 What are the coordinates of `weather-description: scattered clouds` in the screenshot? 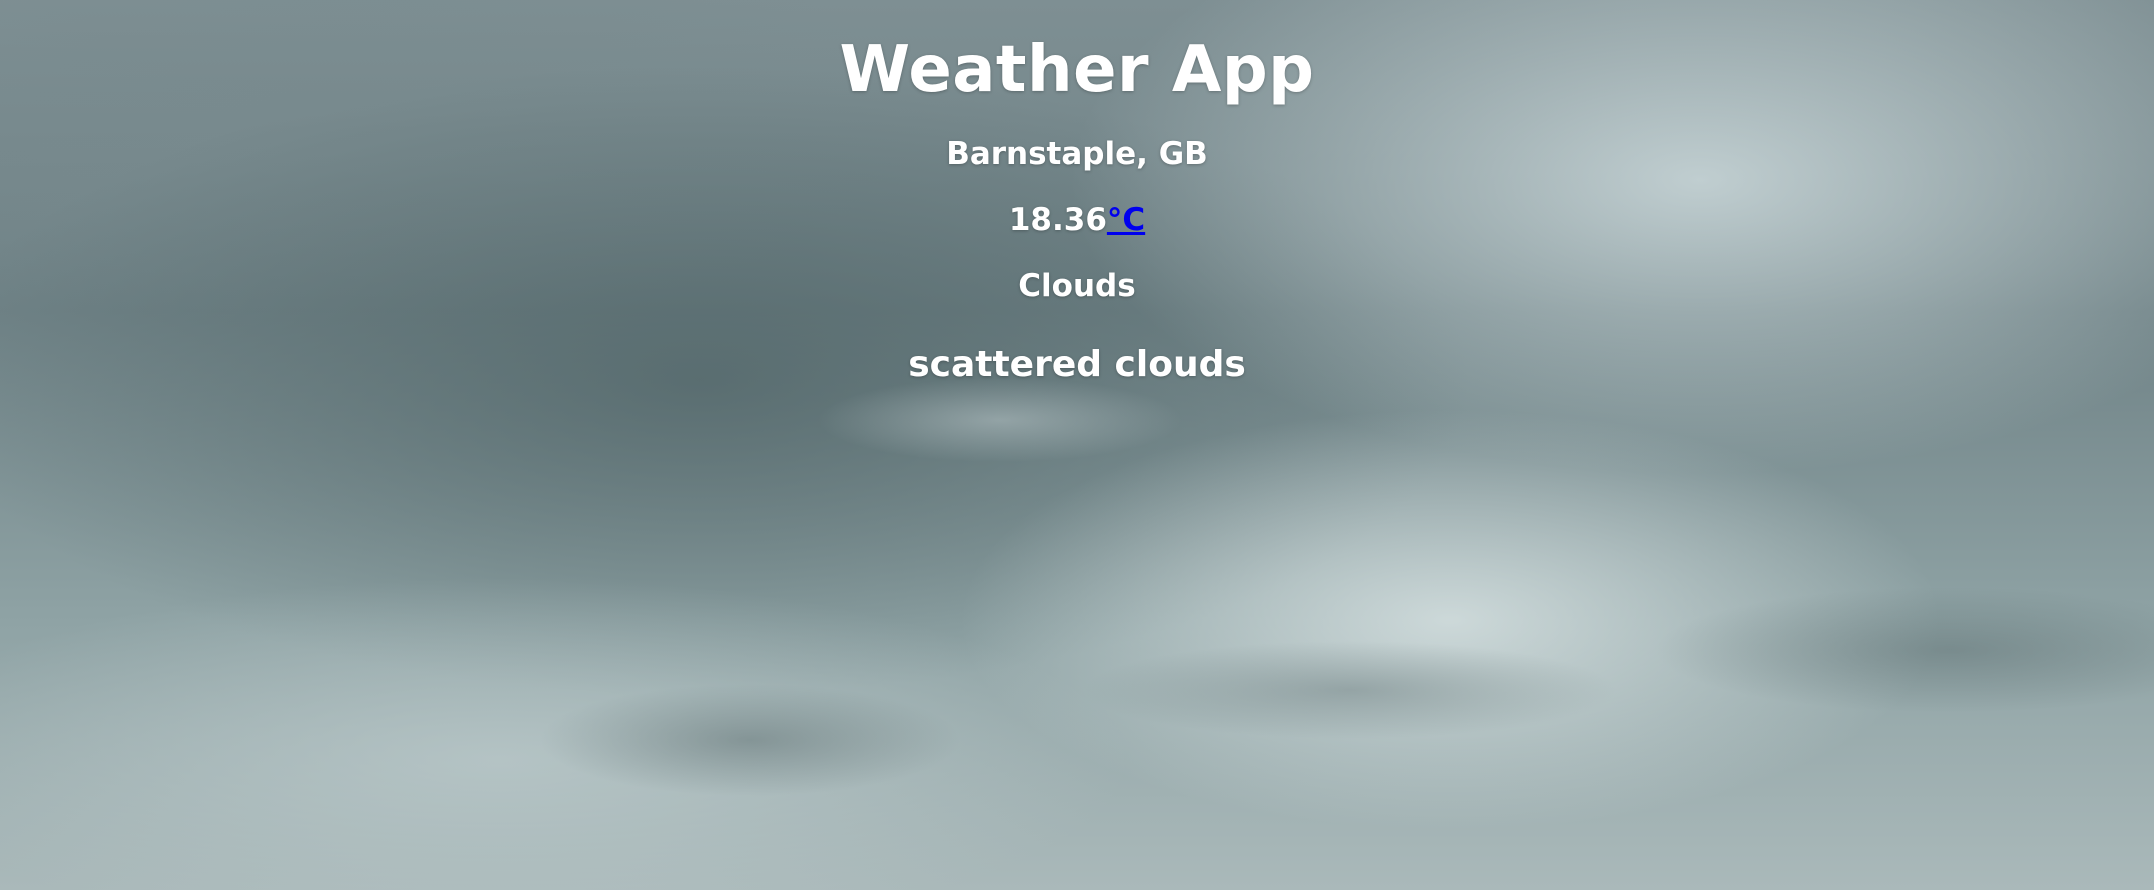 It's located at (1077, 364).